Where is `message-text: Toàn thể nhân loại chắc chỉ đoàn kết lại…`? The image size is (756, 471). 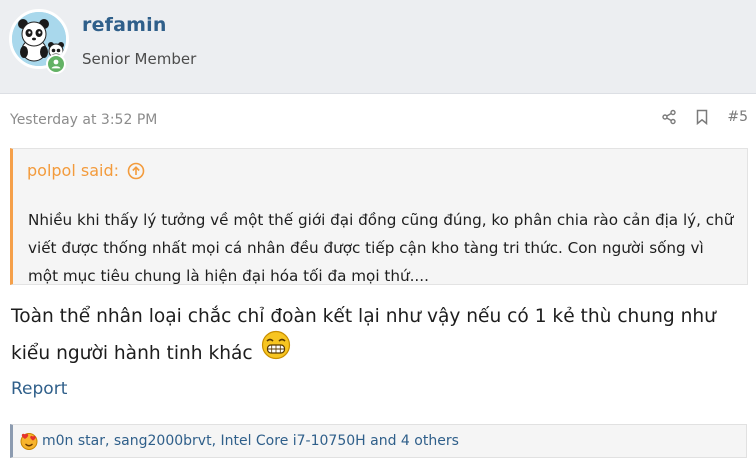 message-text: Toàn thể nhân loại chắc chỉ đoàn kết lại… is located at coordinates (363, 335).